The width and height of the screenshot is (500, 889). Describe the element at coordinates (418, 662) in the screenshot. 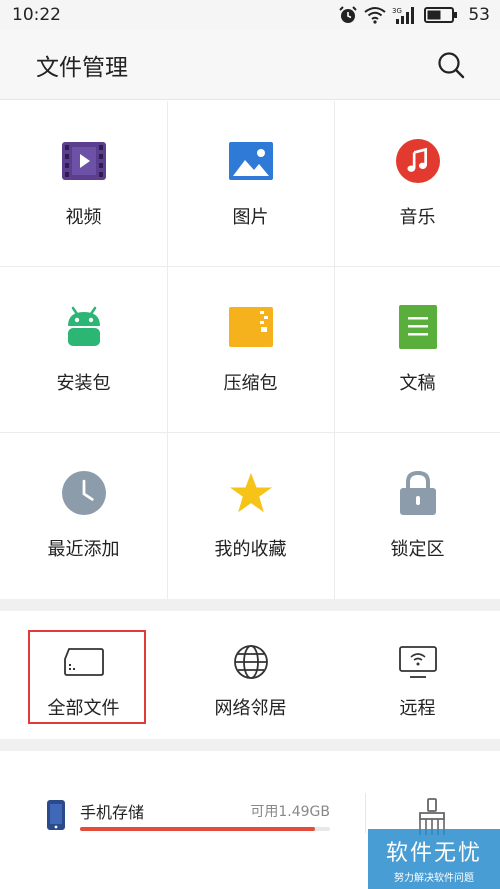

I see `remote-screen-icon` at that location.